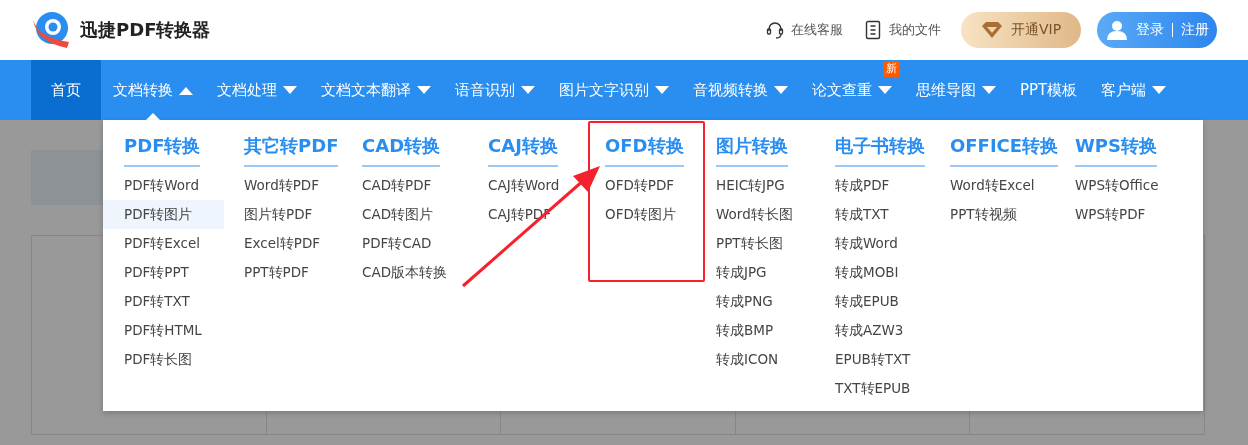 Image resolution: width=1248 pixels, height=445 pixels. I want to click on menu-item: PDF转Excel, so click(163, 243).